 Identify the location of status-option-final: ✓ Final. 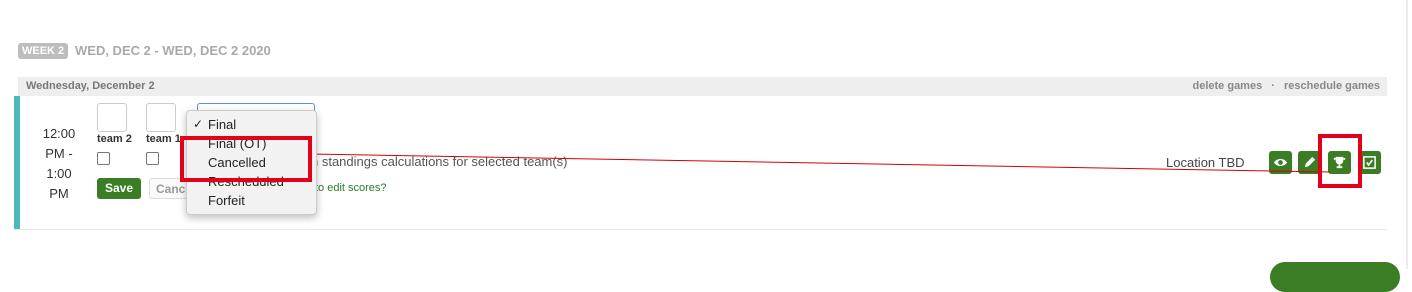
(251, 124).